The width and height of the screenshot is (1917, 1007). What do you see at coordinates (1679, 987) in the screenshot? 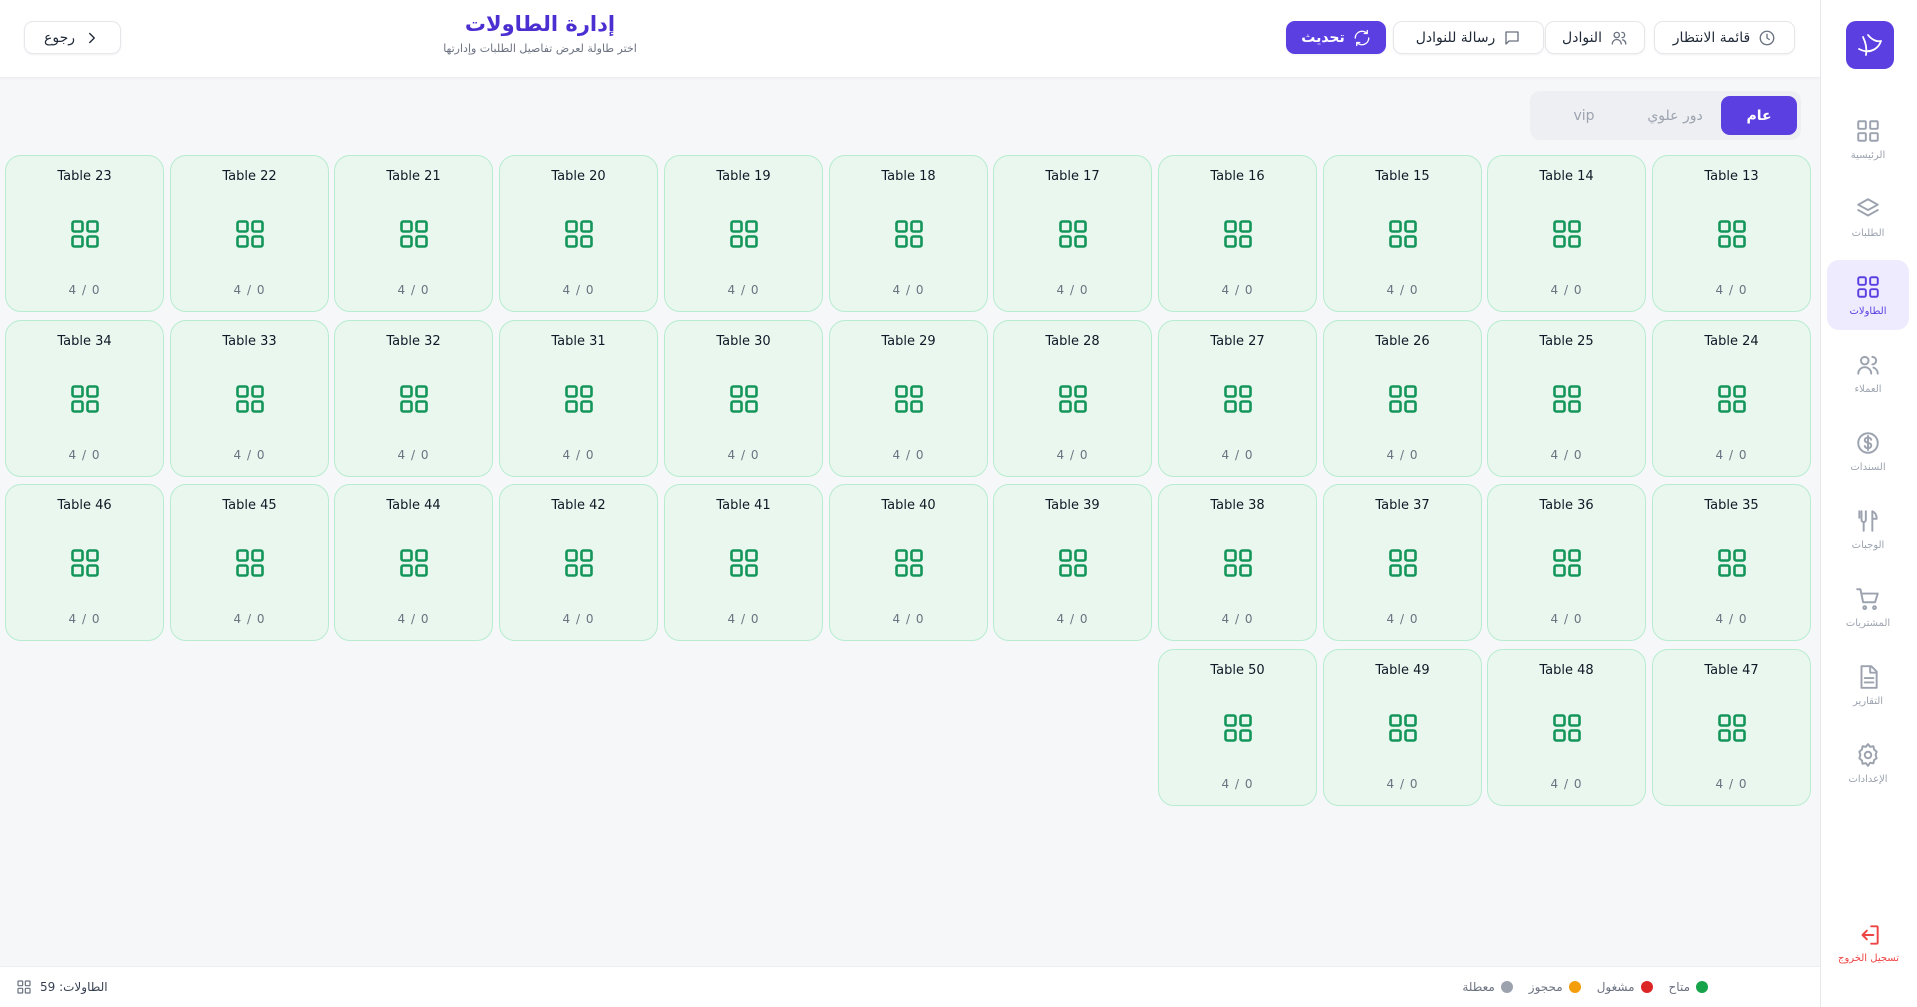
I see `legend-label: متاح` at bounding box center [1679, 987].